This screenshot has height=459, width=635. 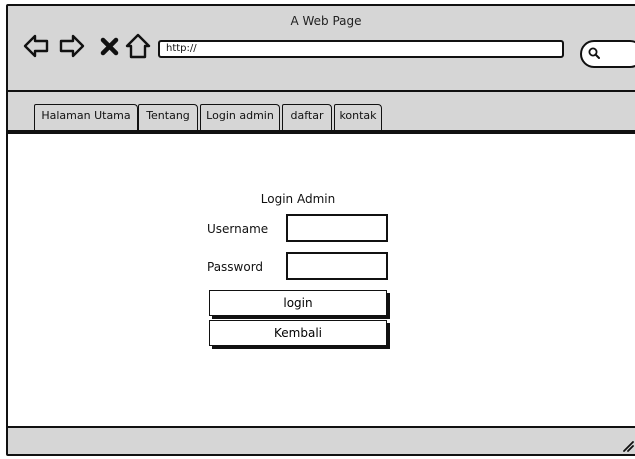 What do you see at coordinates (326, 21) in the screenshot?
I see `window-title: A Web Page` at bounding box center [326, 21].